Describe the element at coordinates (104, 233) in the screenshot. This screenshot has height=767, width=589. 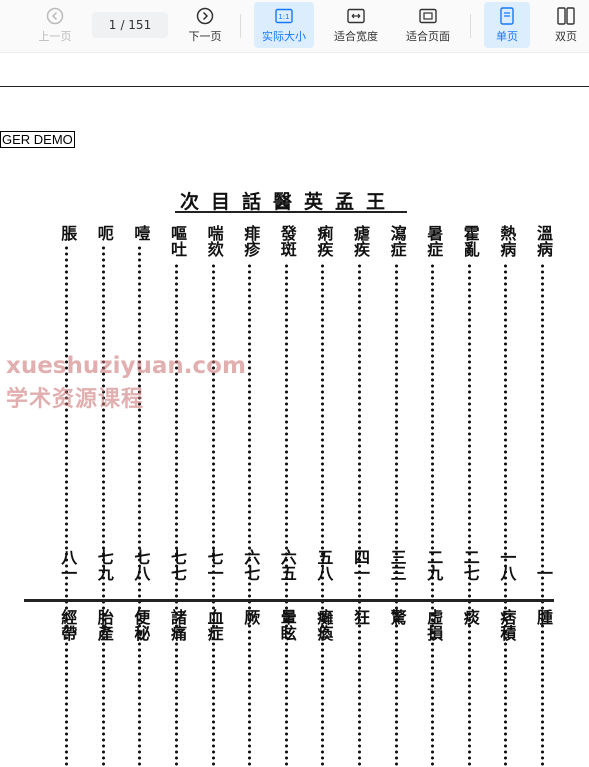
I see `toc-entry-label: 呃` at that location.